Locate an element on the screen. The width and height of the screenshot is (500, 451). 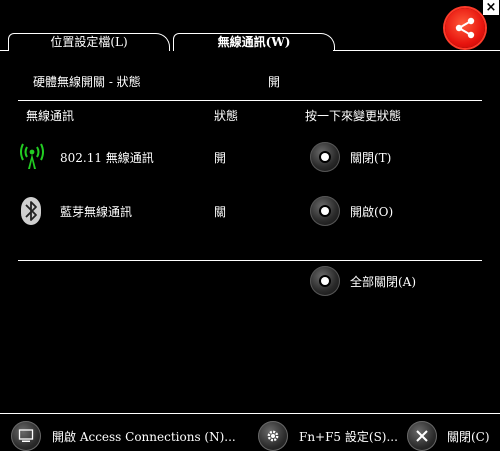
close-icon is located at coordinates (422, 436).